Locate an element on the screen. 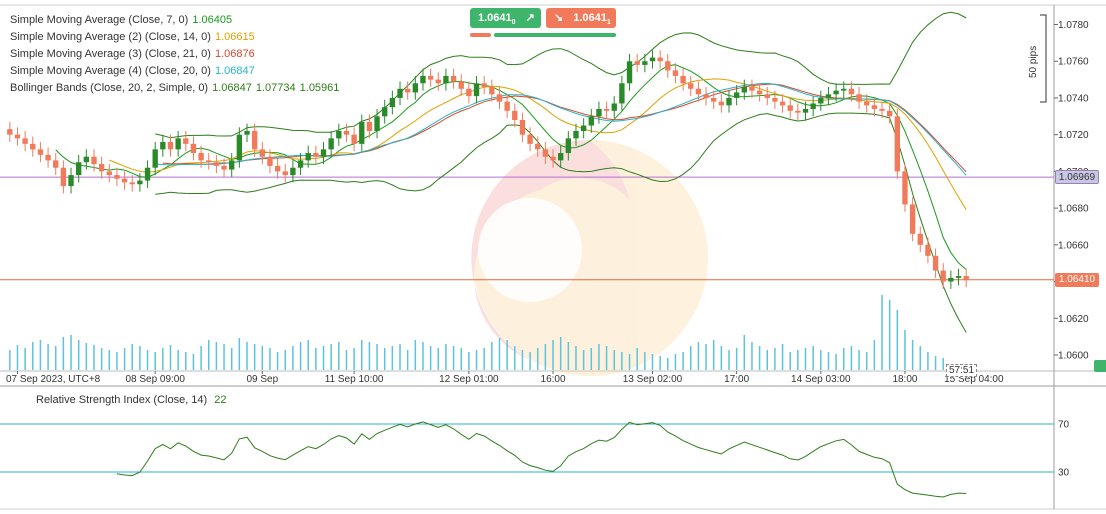  time-tick-label: 14 Sep 03:00 is located at coordinates (821, 379).